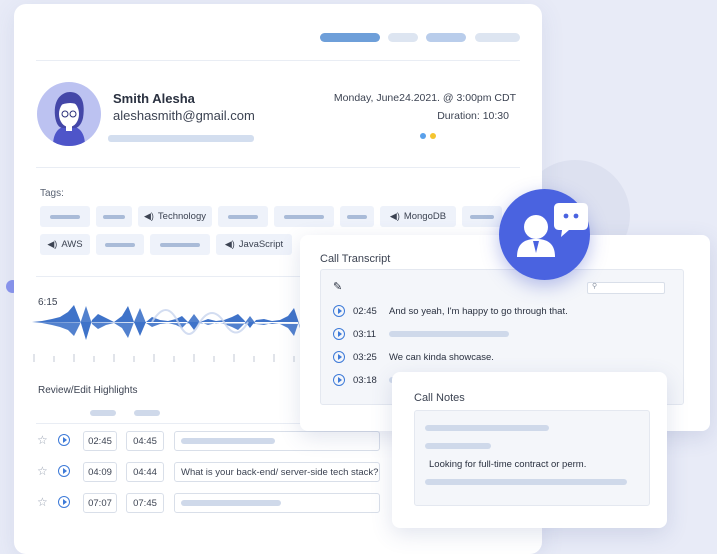  What do you see at coordinates (69, 114) in the screenshot?
I see `avatar` at bounding box center [69, 114].